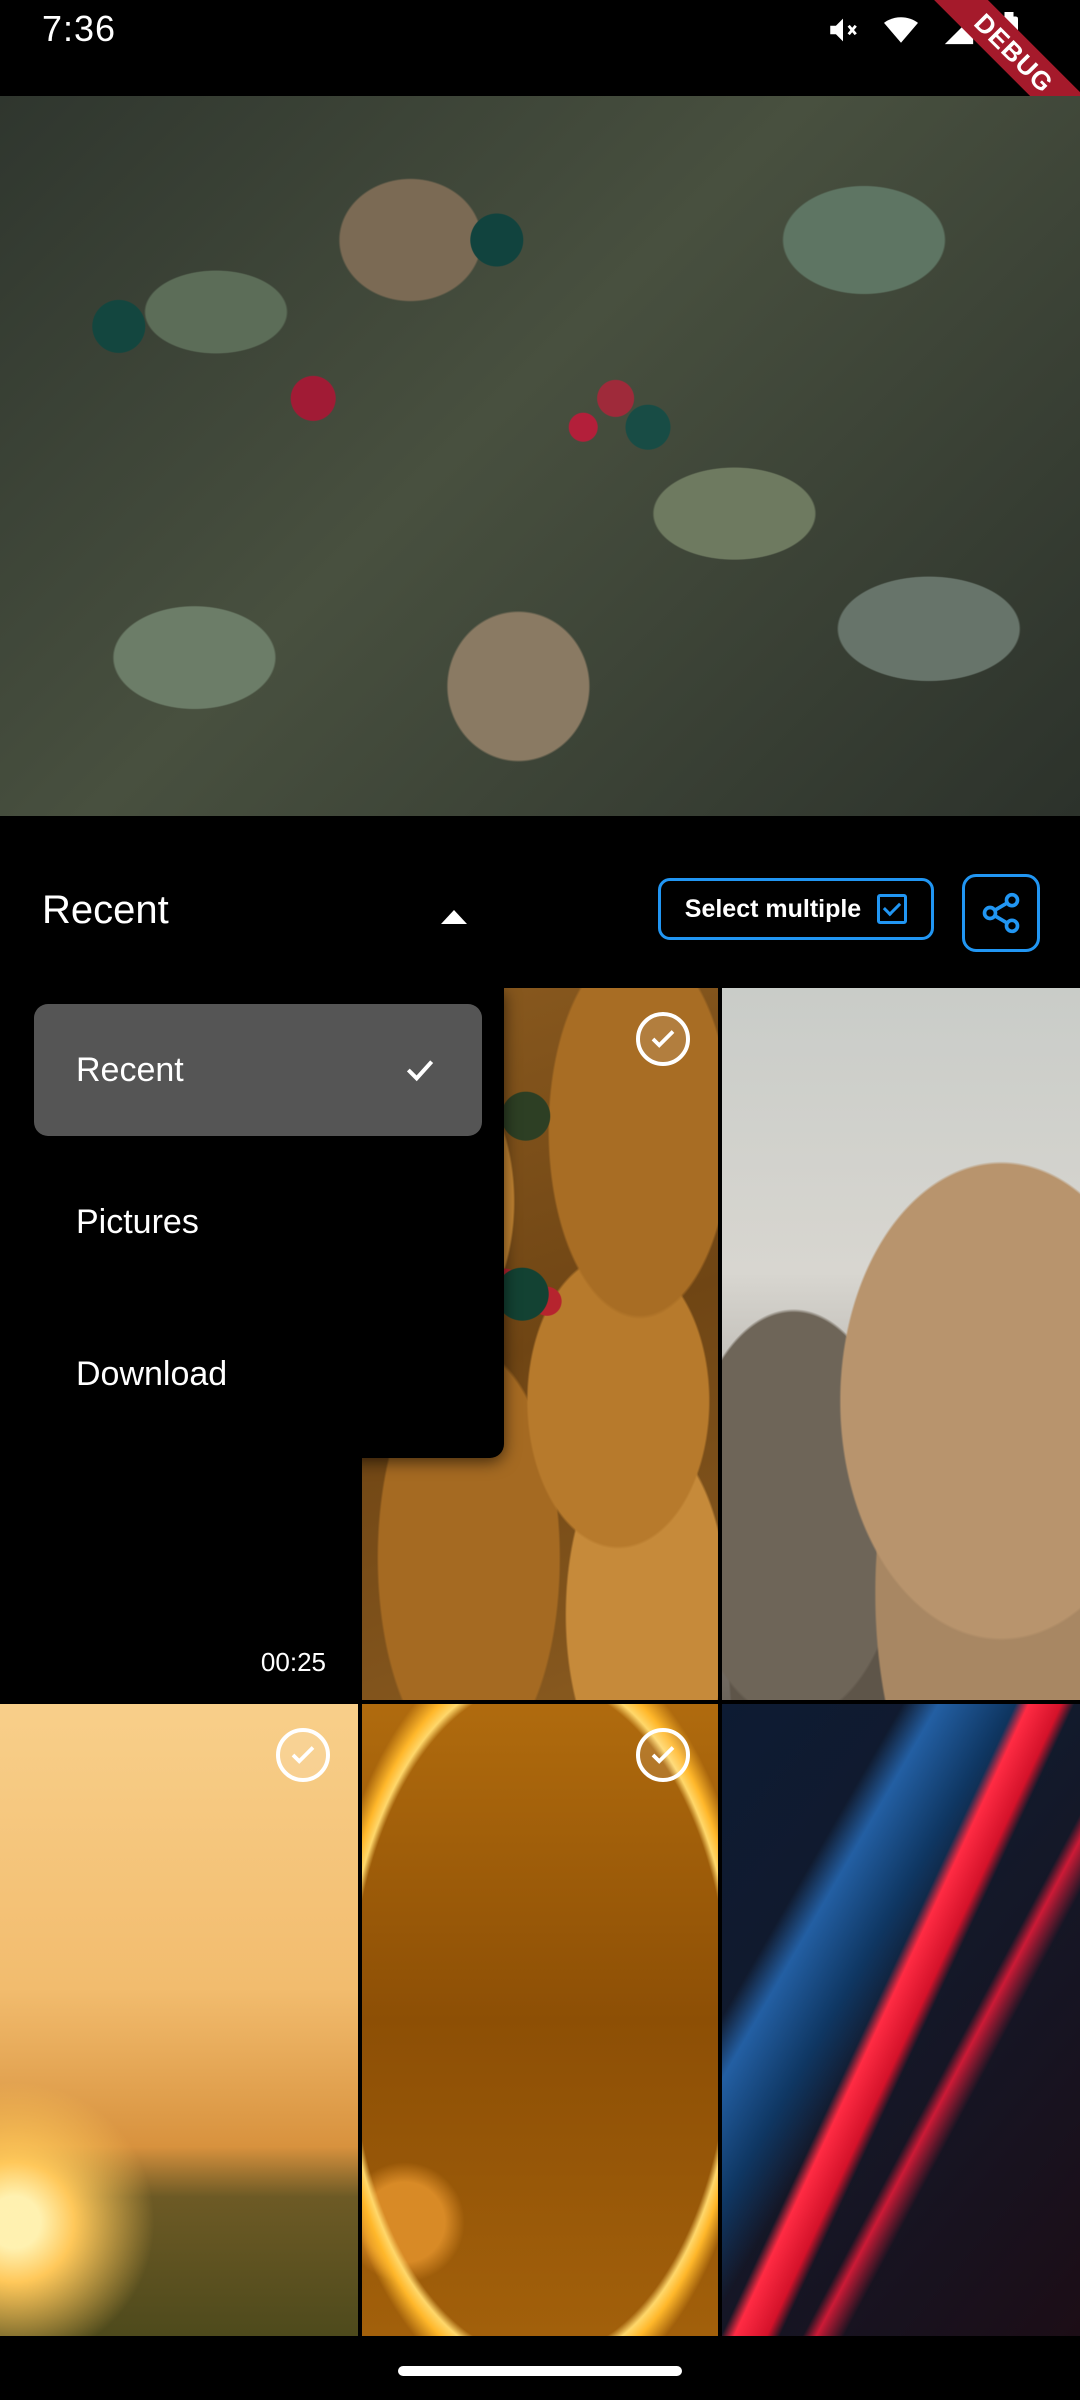  I want to click on grid-tile-abstract, so click(901, 2020).